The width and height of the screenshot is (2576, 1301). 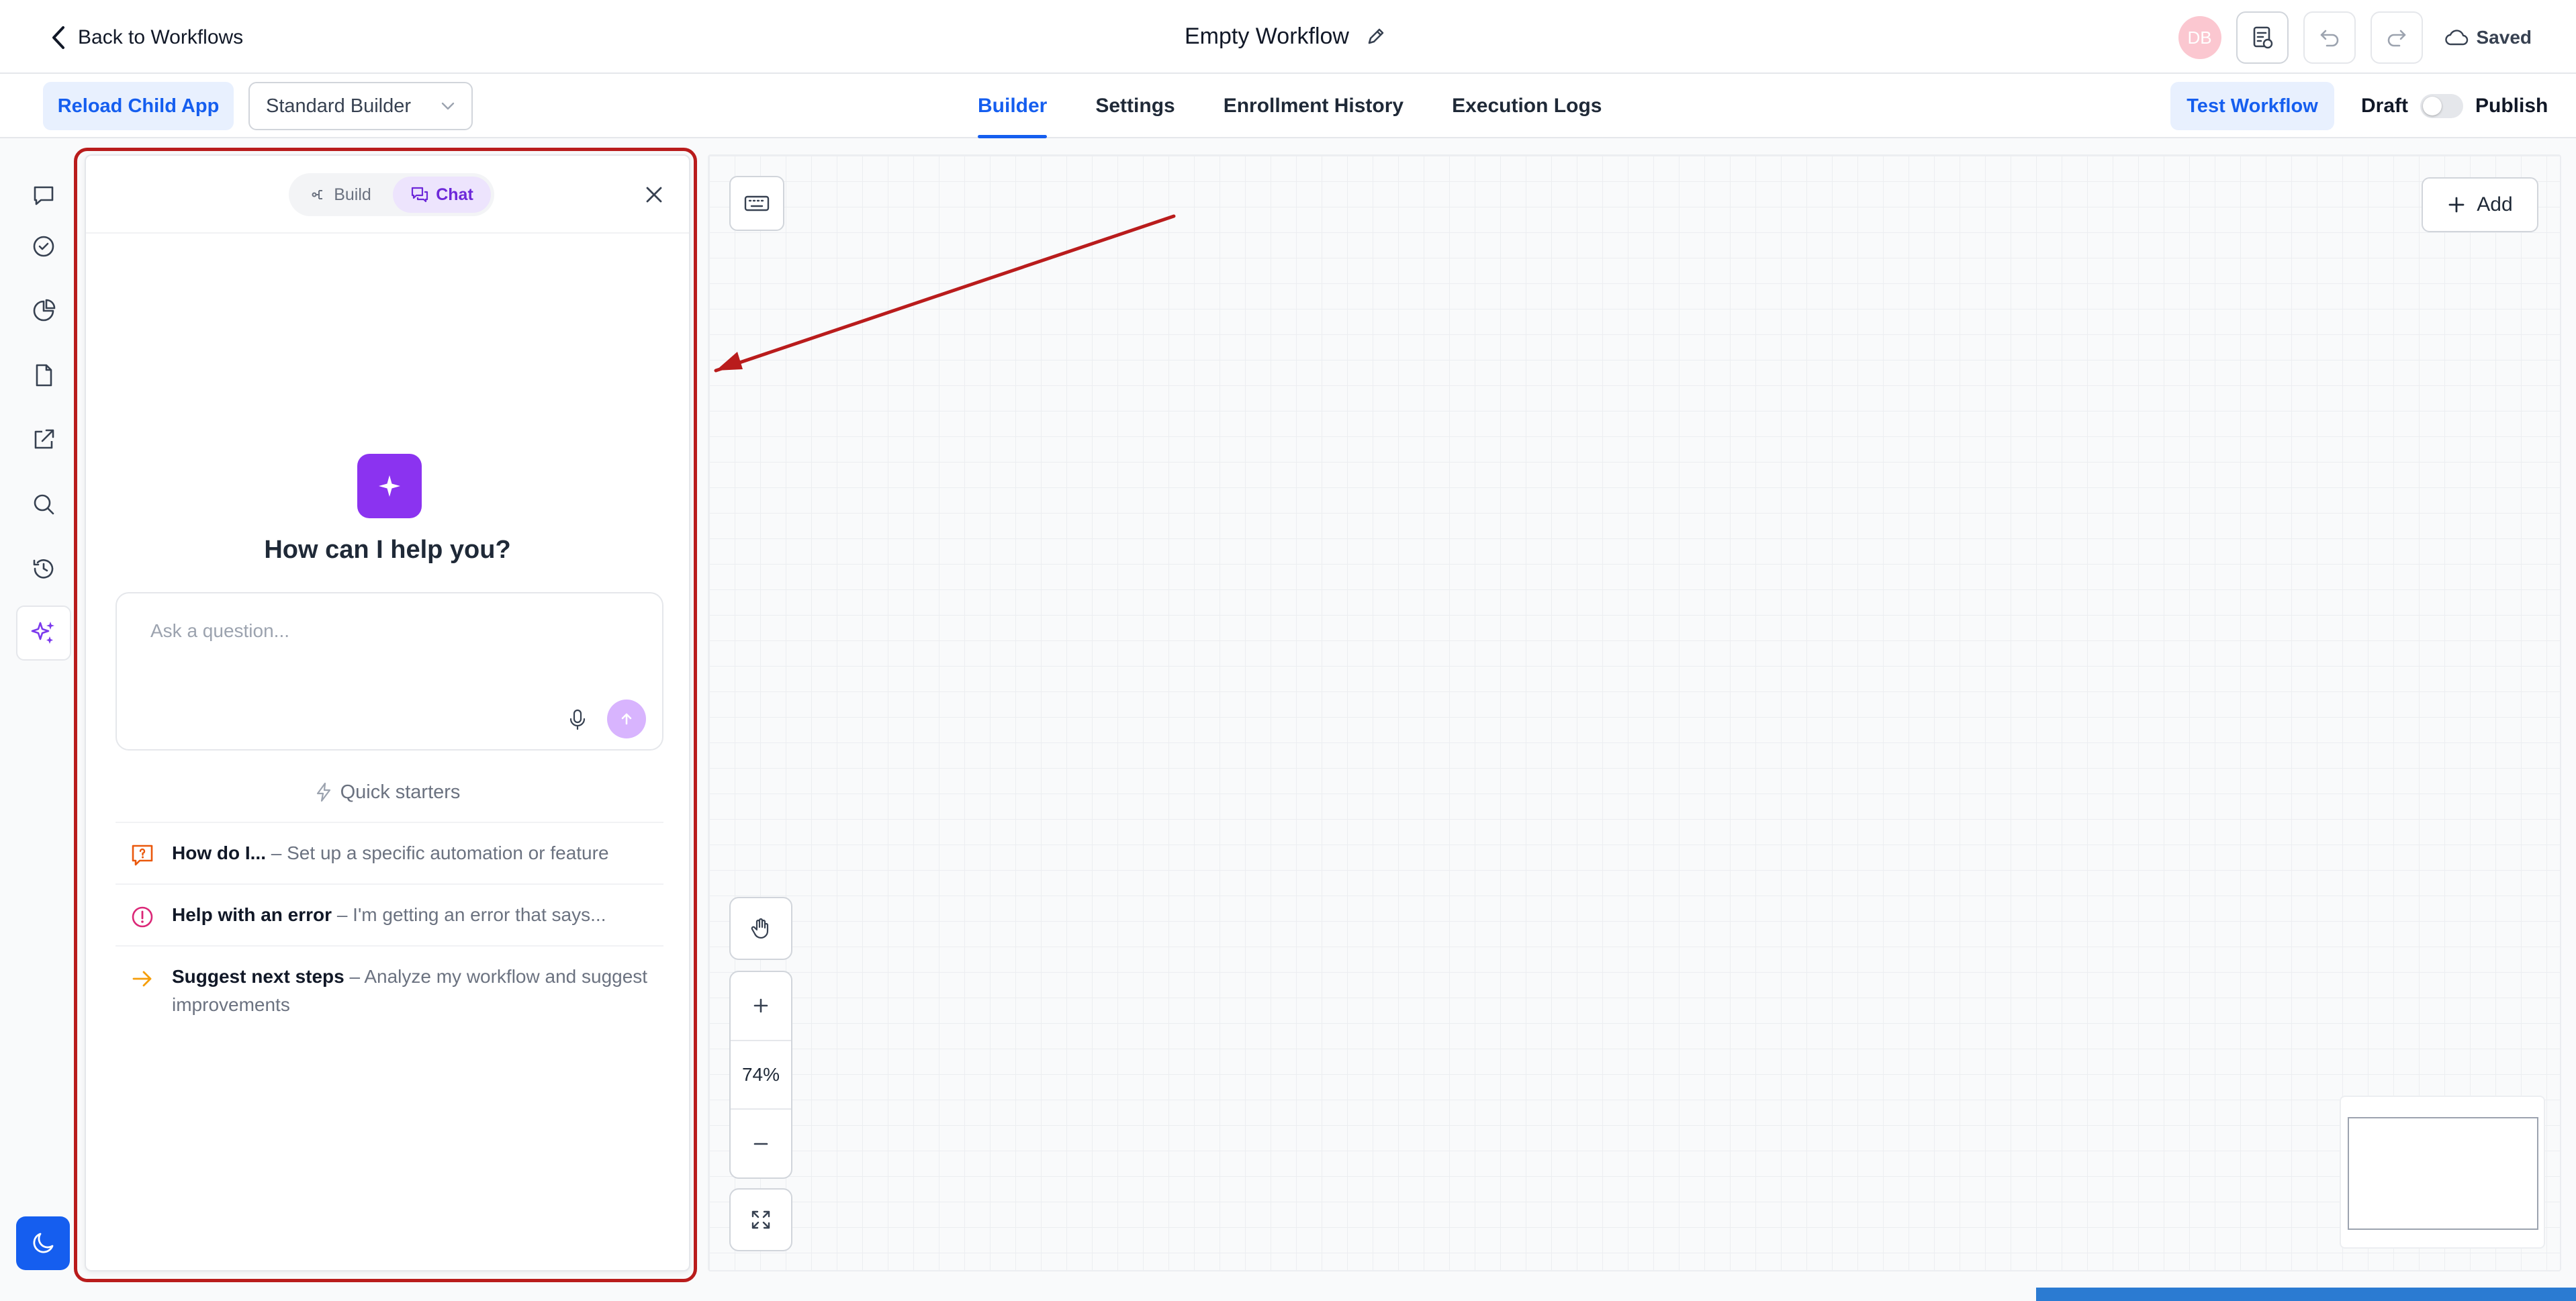 What do you see at coordinates (448, 106) in the screenshot?
I see `chevron-down-icon` at bounding box center [448, 106].